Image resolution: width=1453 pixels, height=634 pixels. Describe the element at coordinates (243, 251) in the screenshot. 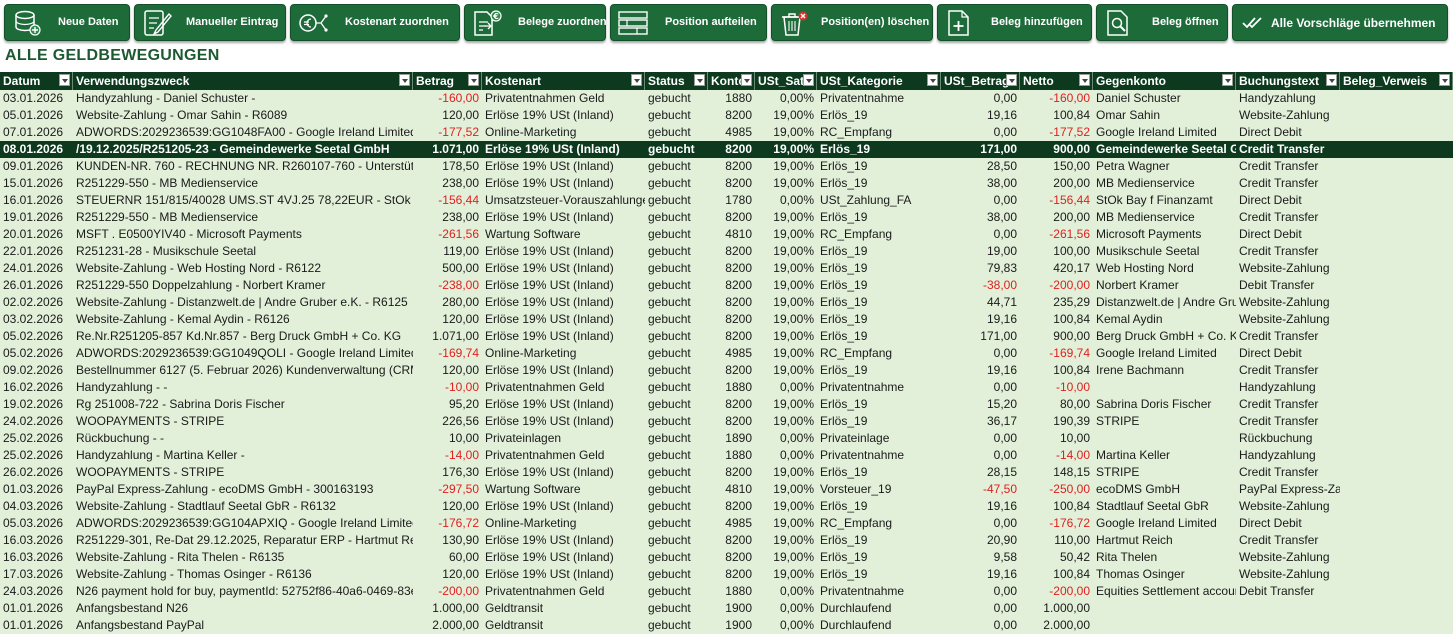

I see `cell-verwendungszweck: R251231-28 - Musikschule Seetal` at that location.